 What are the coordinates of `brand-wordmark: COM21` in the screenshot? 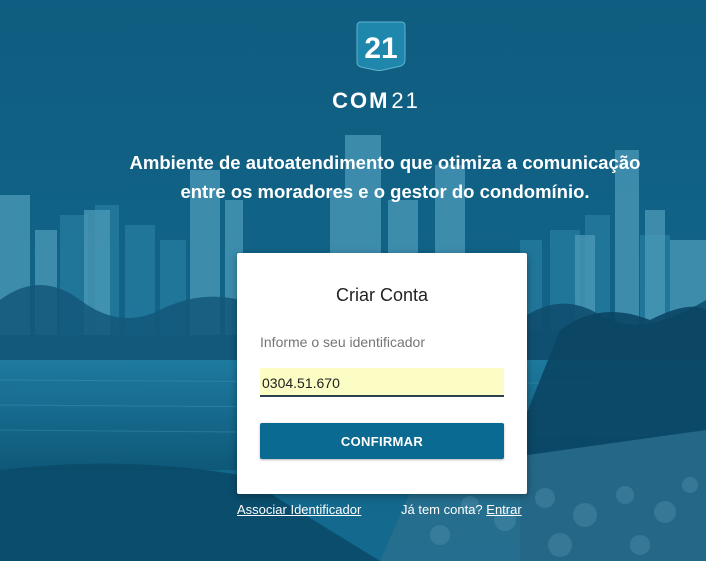 It's located at (353, 101).